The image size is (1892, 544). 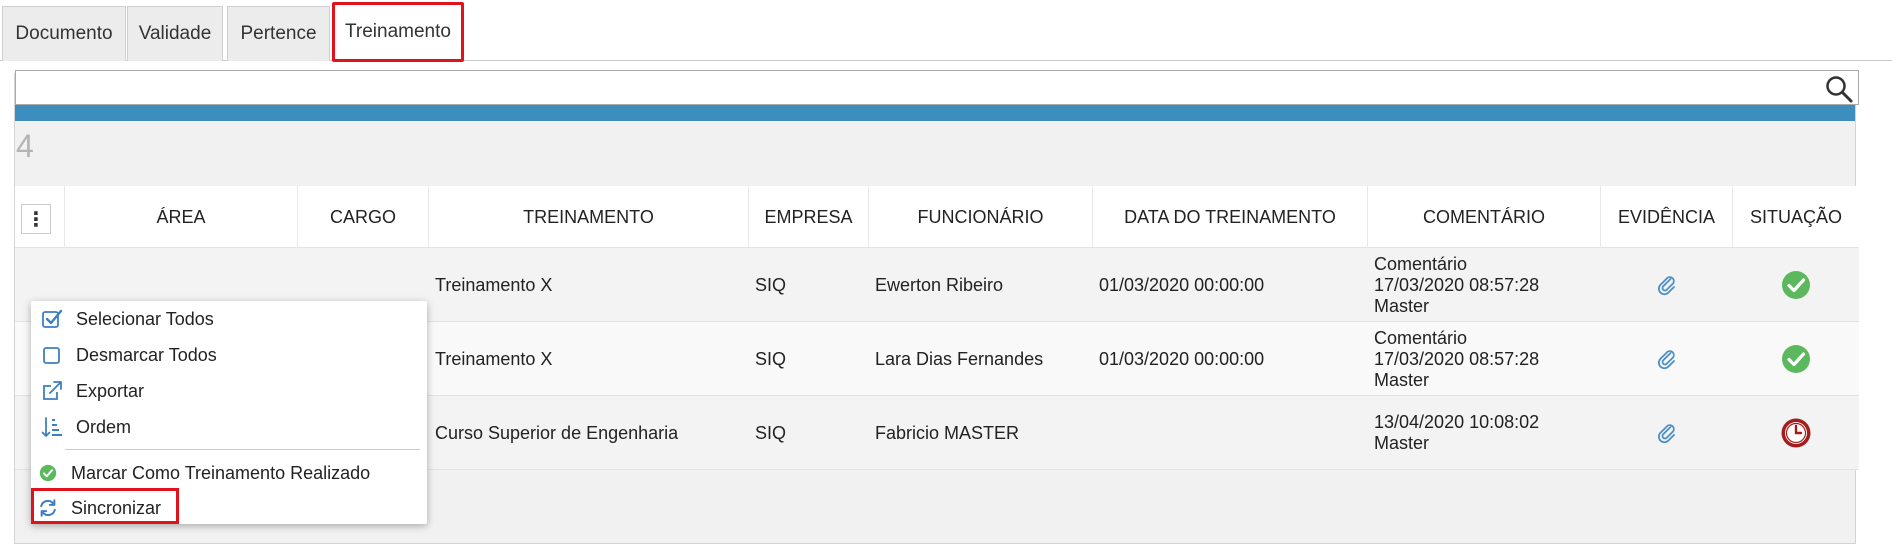 What do you see at coordinates (181, 217) in the screenshot?
I see `column-header-area: ÁREA` at bounding box center [181, 217].